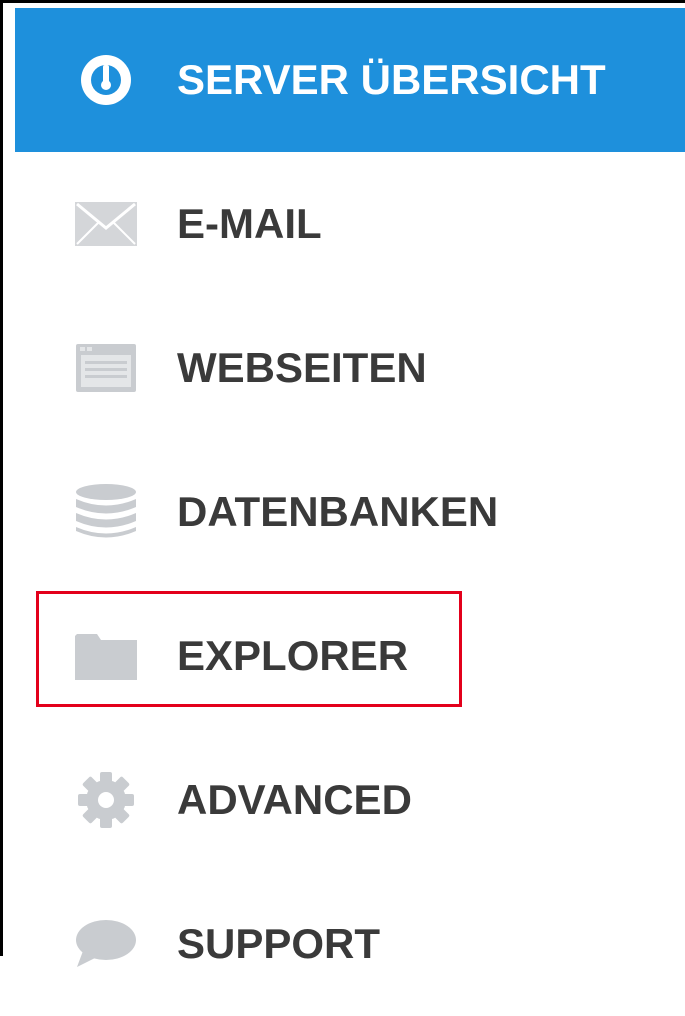  What do you see at coordinates (302, 367) in the screenshot?
I see `sidebar-item-label: WEBSEITEN` at bounding box center [302, 367].